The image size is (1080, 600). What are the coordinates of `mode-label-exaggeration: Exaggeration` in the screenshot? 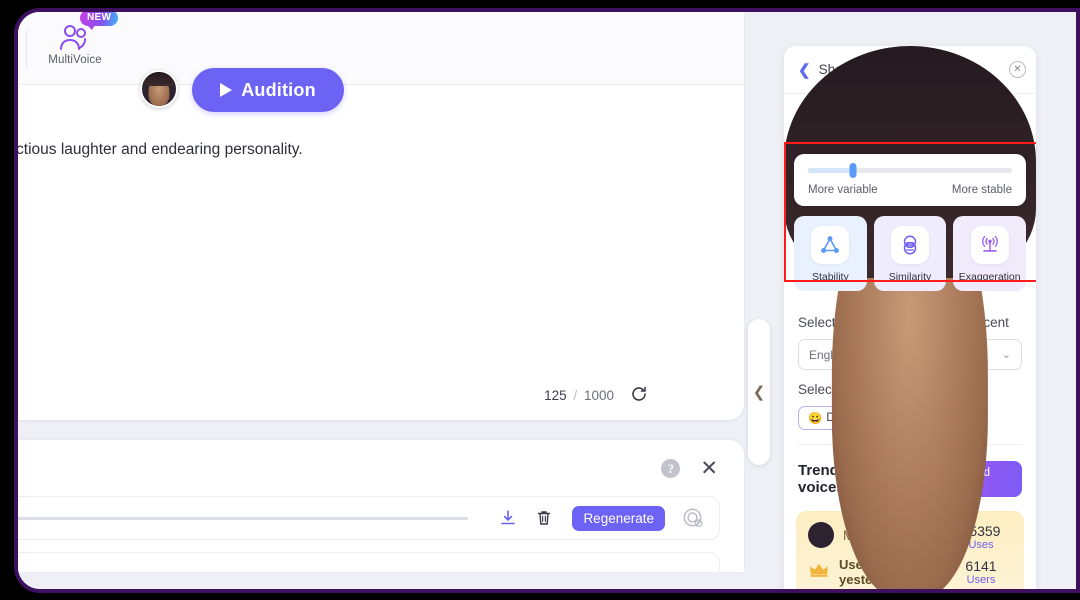 It's located at (989, 277).